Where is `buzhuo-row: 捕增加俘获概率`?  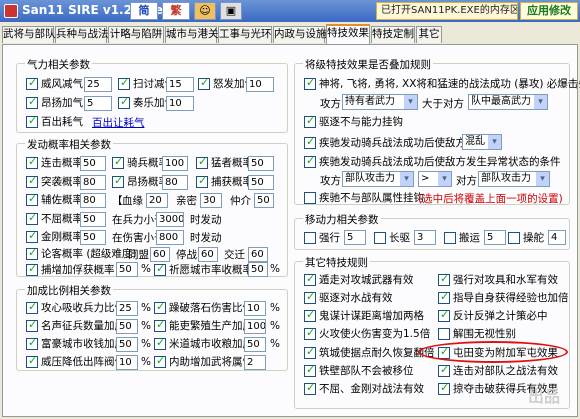
buzhuo-row: 捕增加俘获概率 is located at coordinates (70, 270).